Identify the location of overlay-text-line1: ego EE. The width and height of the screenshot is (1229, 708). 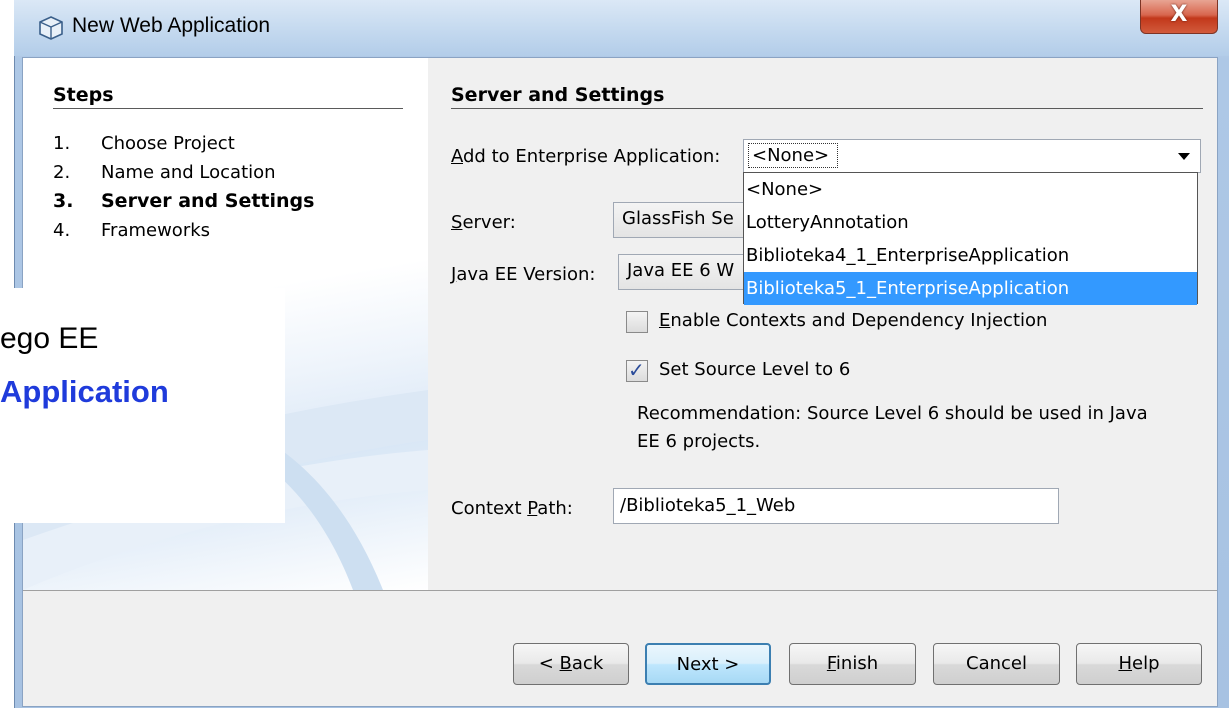
(49, 338).